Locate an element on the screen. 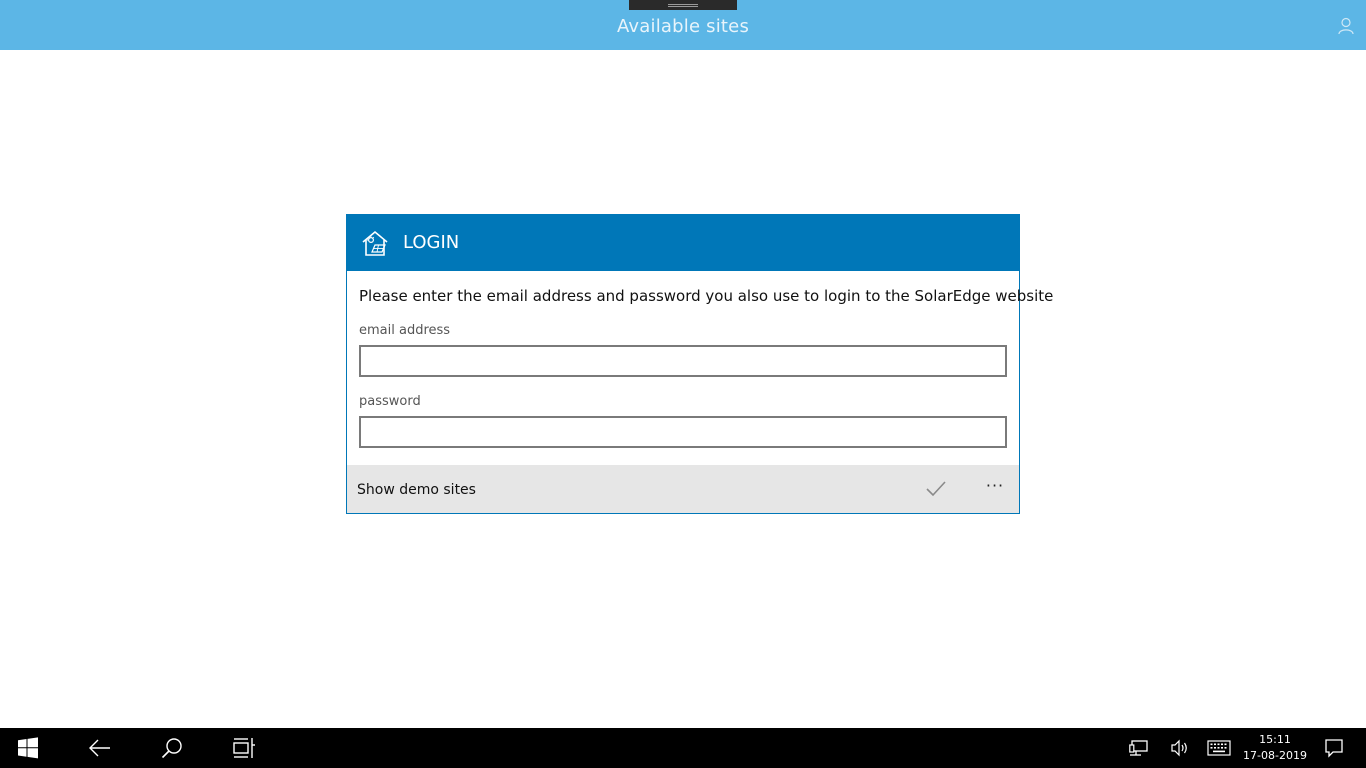 This screenshot has width=1366, height=768. search-button is located at coordinates (172, 748).